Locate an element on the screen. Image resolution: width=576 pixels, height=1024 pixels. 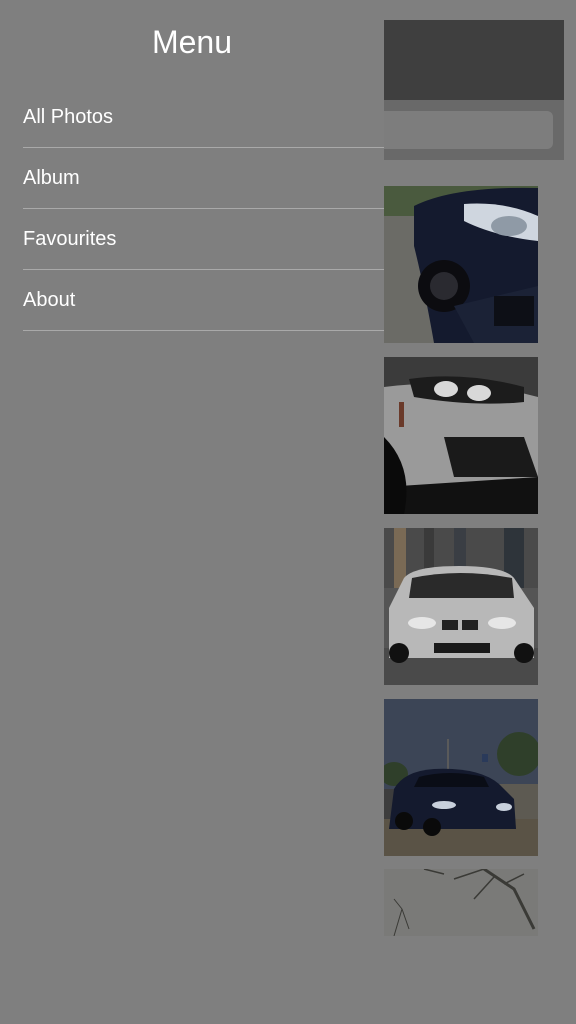
navigation-bar is located at coordinates (474, 60).